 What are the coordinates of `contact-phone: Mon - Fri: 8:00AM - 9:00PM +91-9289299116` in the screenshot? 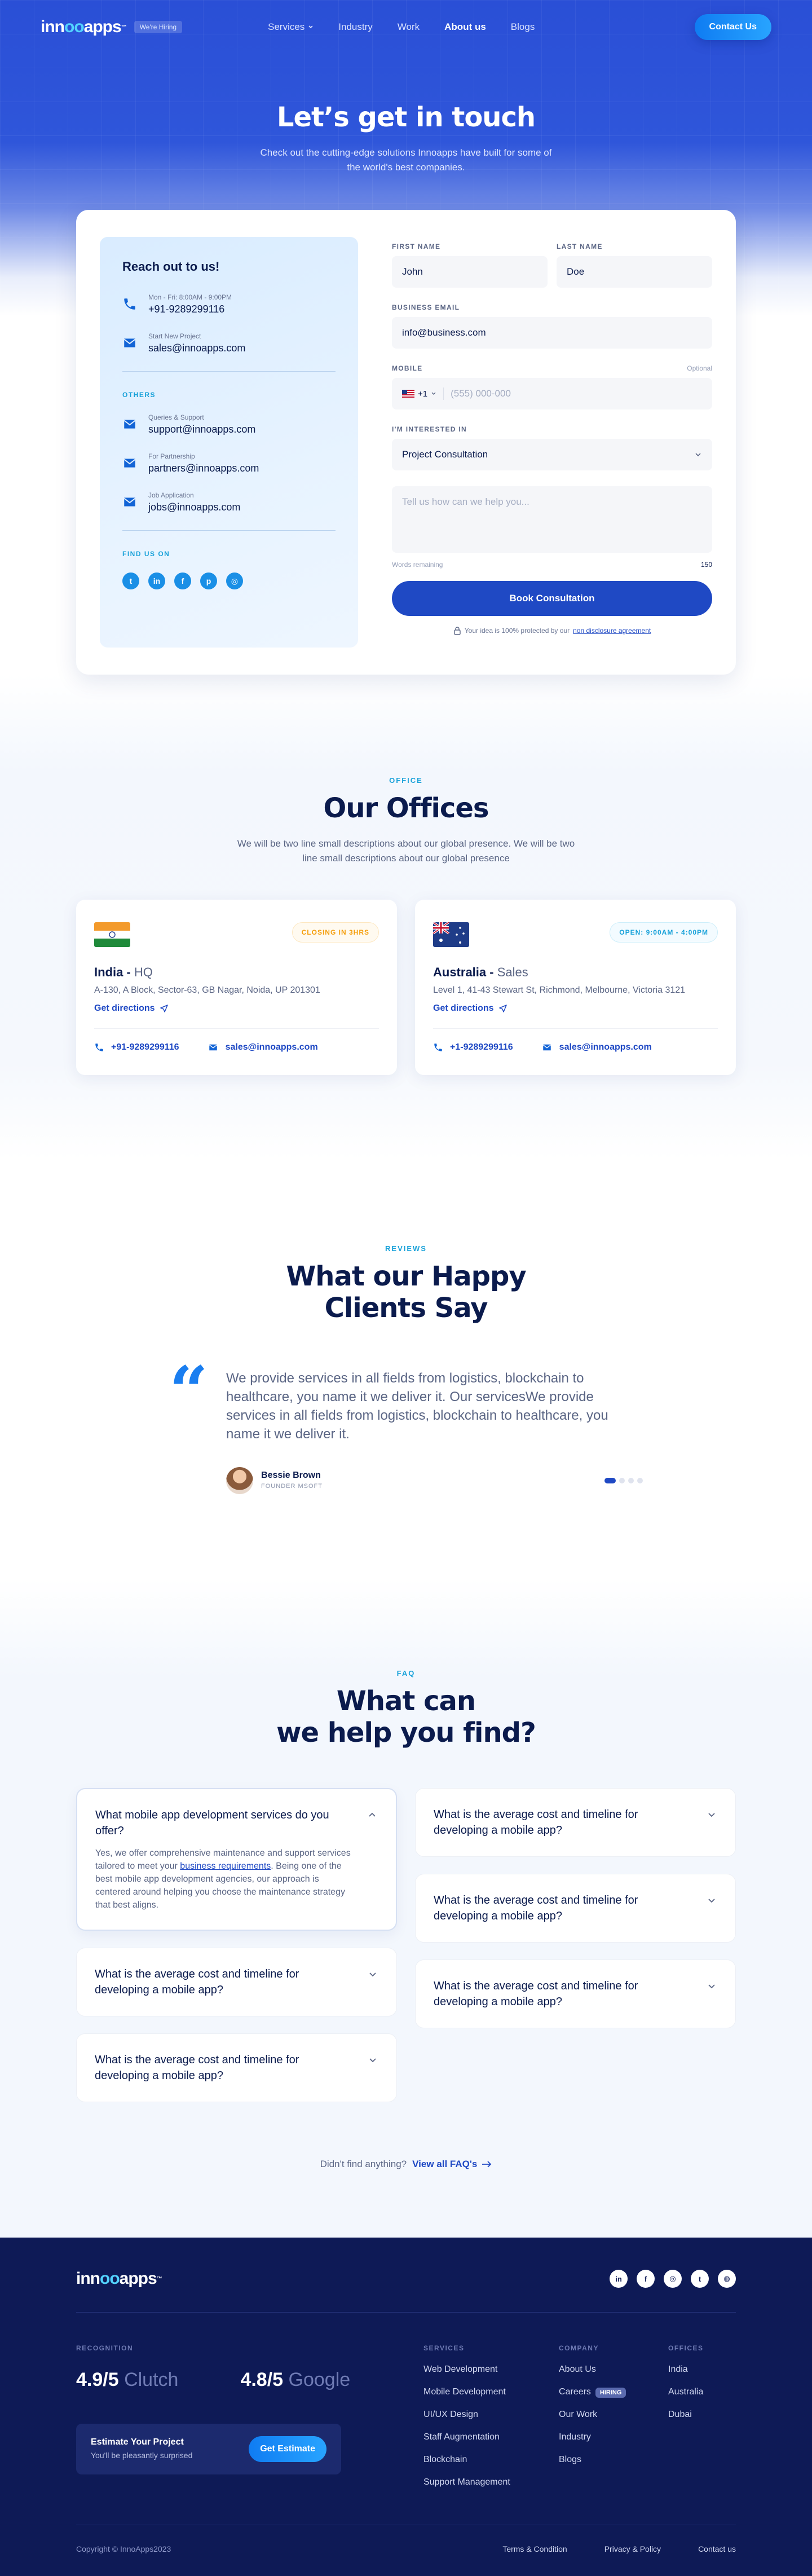 It's located at (229, 304).